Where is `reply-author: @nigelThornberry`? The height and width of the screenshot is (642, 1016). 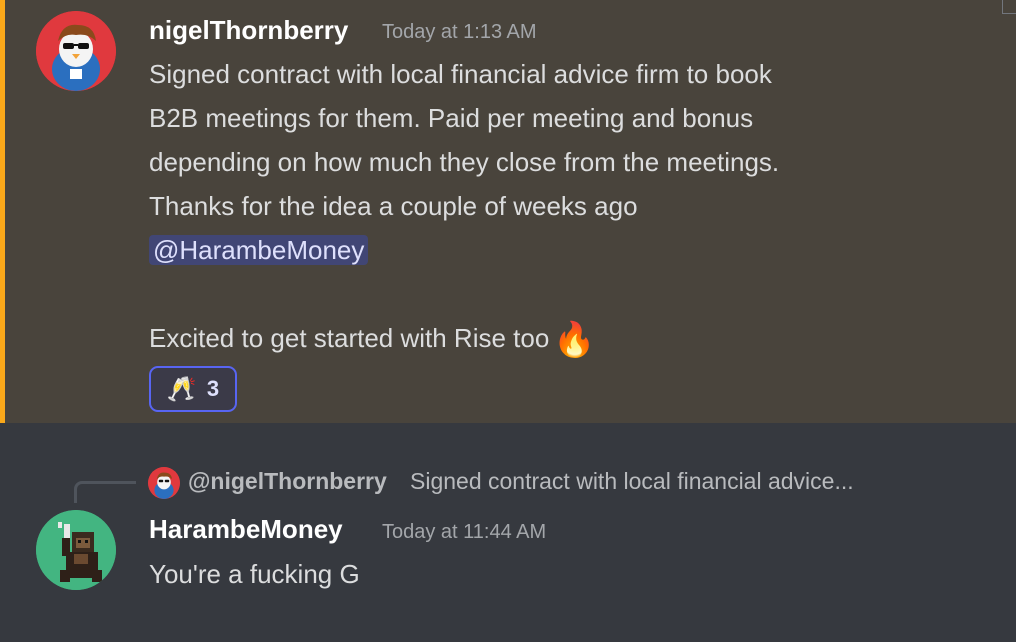 reply-author: @nigelThornberry is located at coordinates (287, 481).